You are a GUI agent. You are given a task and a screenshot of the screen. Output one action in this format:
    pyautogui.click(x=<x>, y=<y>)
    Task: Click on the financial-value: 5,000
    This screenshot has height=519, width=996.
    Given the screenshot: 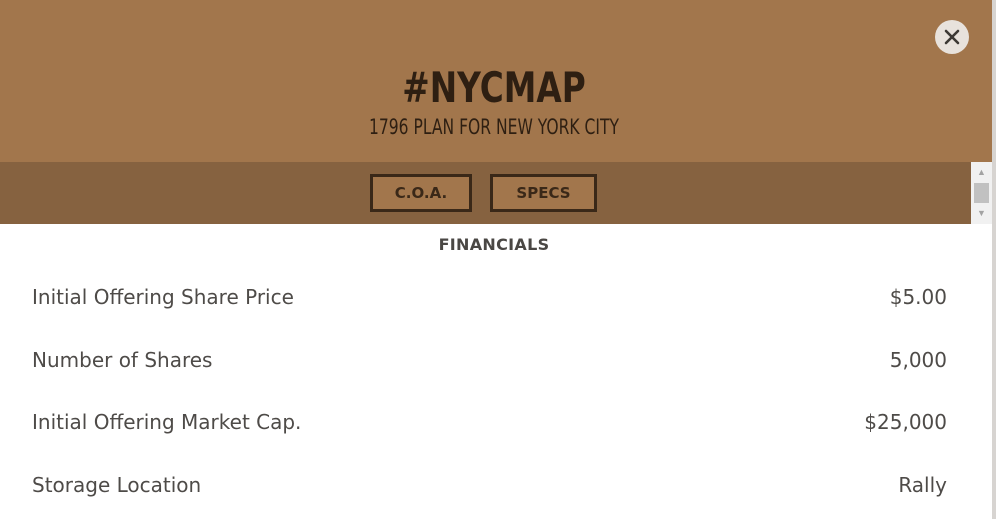 What is the action you would take?
    pyautogui.click(x=918, y=360)
    